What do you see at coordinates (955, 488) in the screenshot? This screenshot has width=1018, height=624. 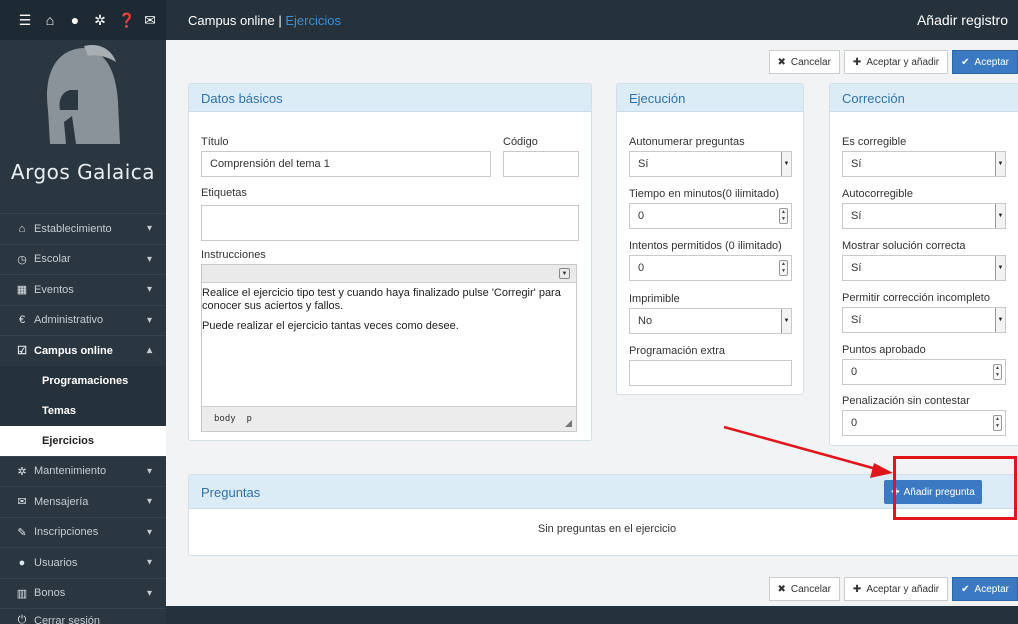 I see `annotation-highlight-box` at bounding box center [955, 488].